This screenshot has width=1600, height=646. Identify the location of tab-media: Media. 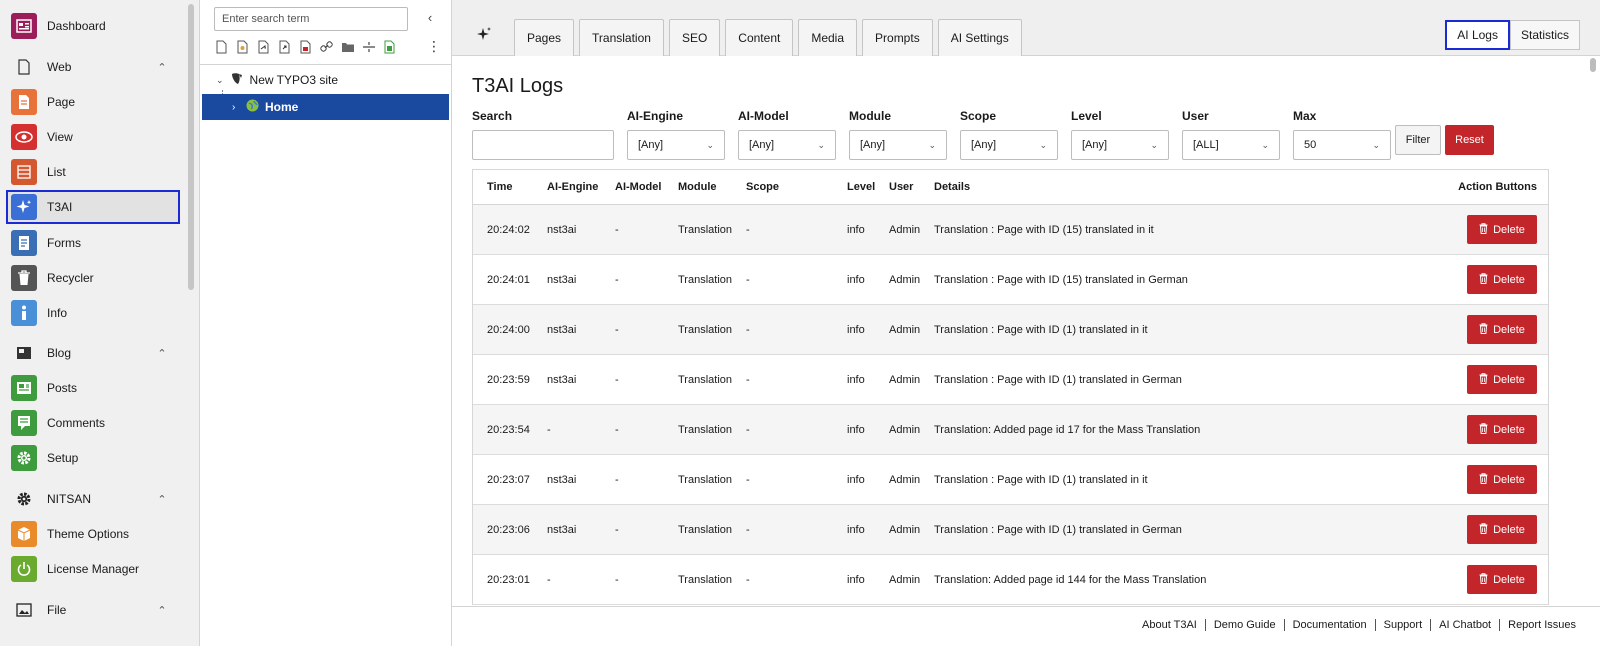
(828, 37).